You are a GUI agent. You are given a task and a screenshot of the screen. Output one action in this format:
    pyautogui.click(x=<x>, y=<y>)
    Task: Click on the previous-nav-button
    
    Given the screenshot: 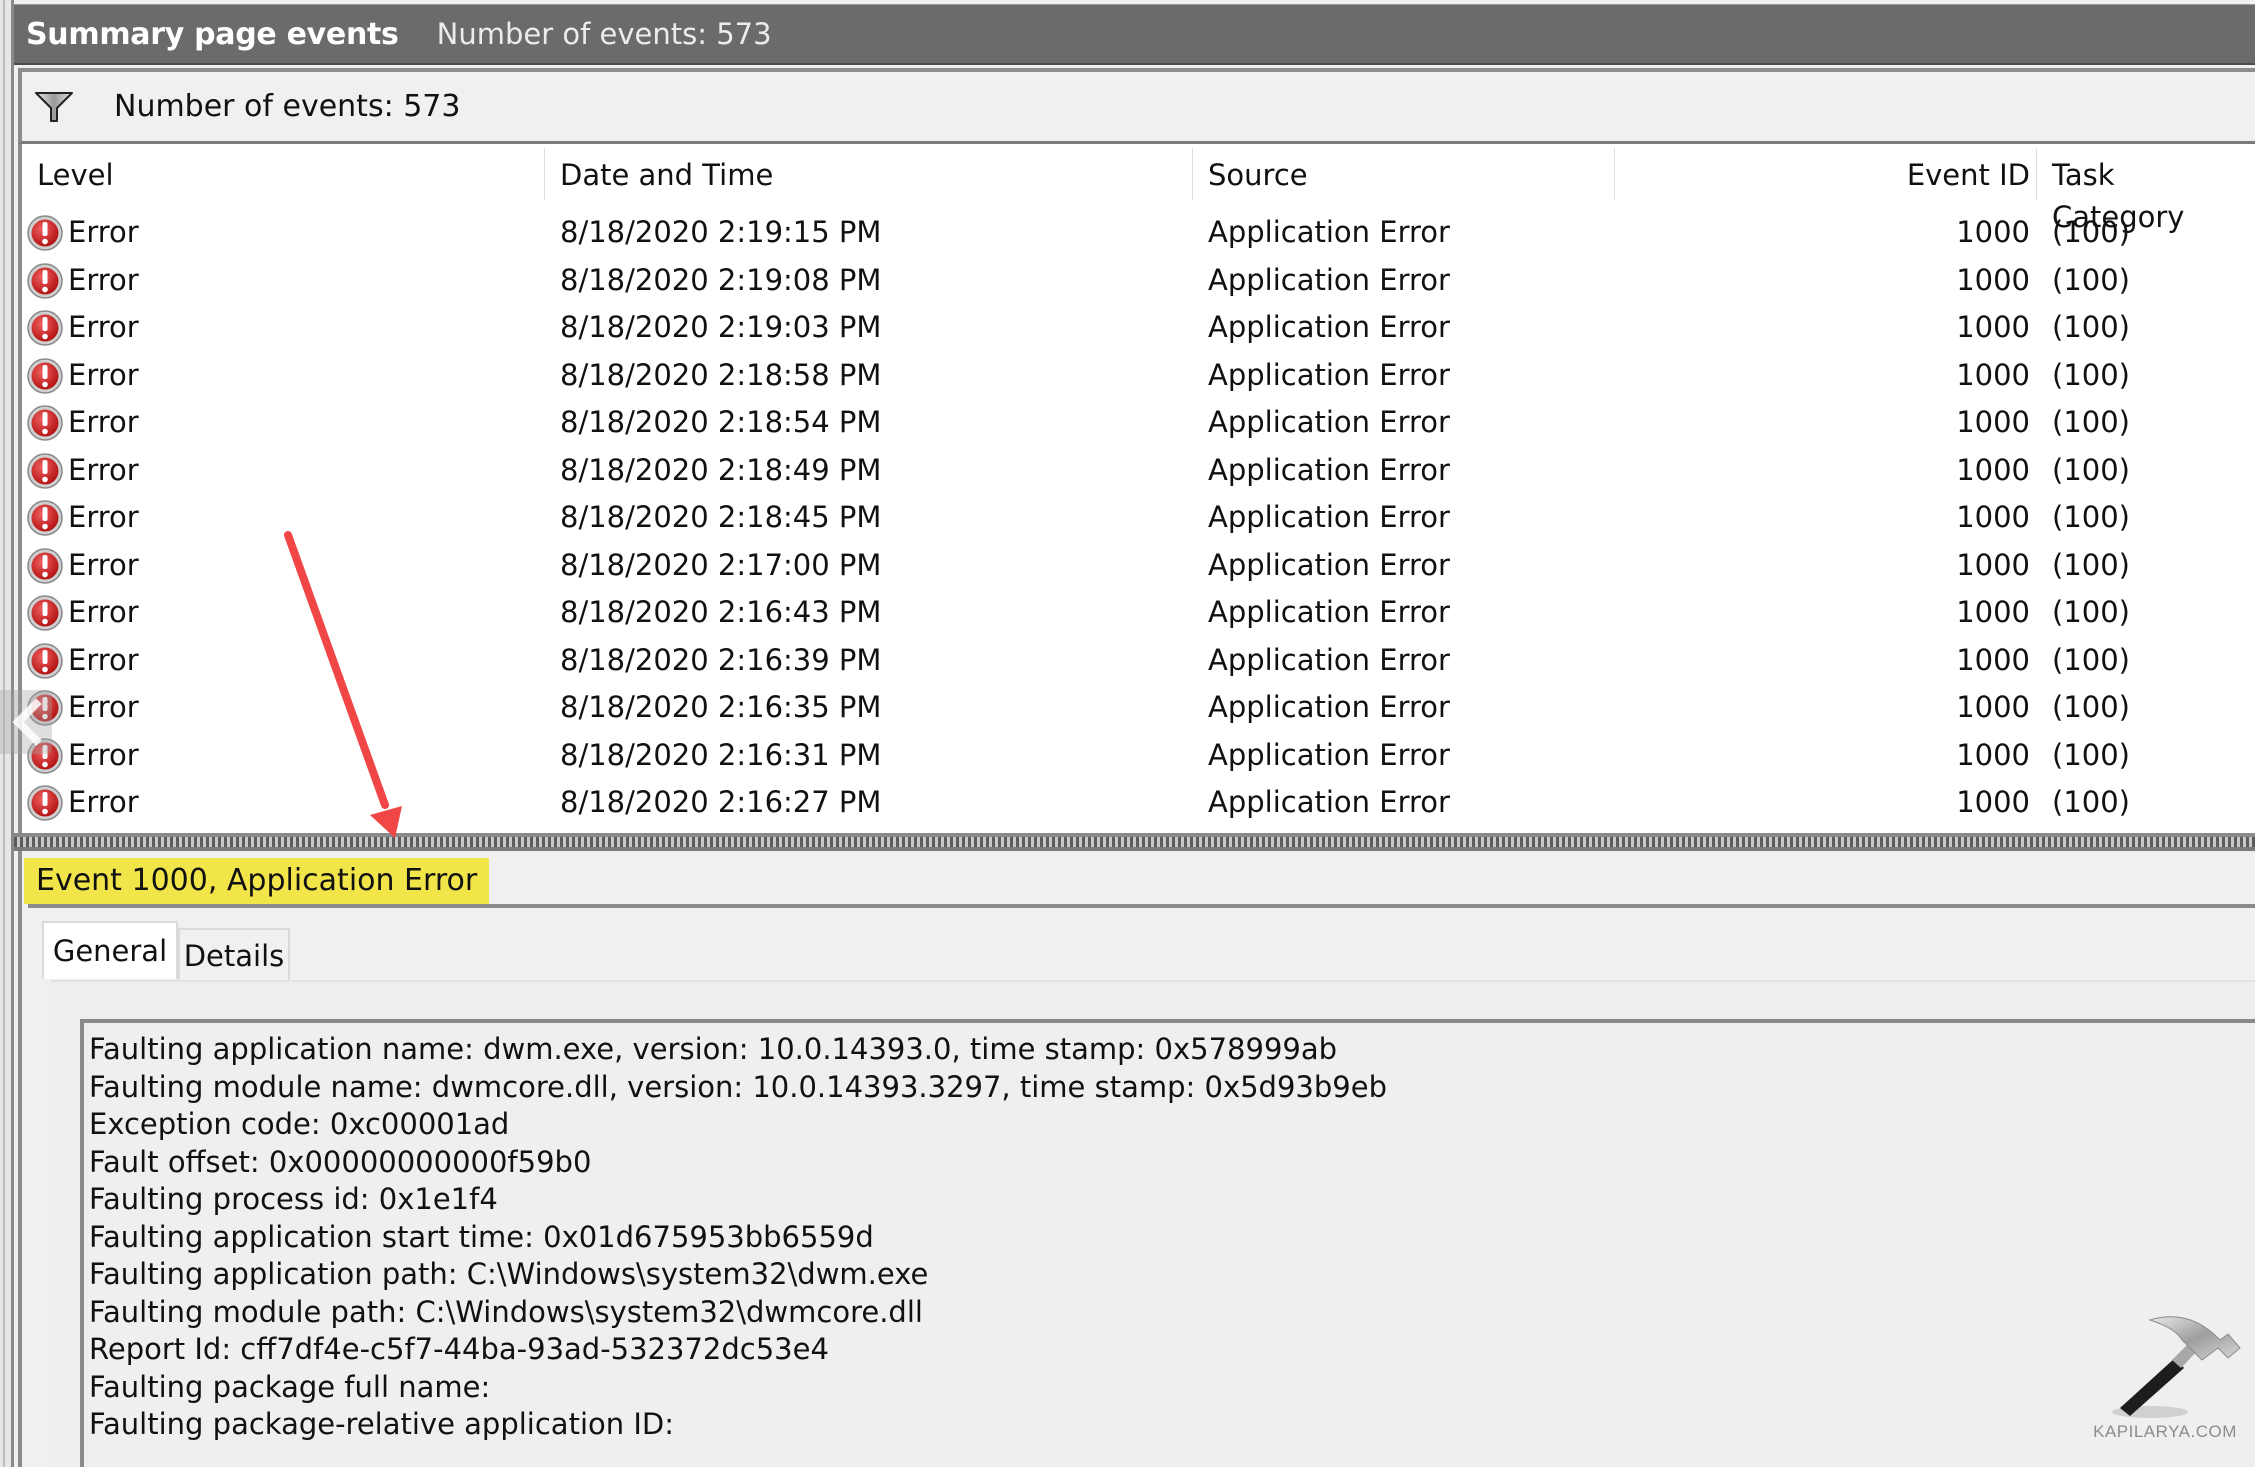 What is the action you would take?
    pyautogui.click(x=26, y=722)
    